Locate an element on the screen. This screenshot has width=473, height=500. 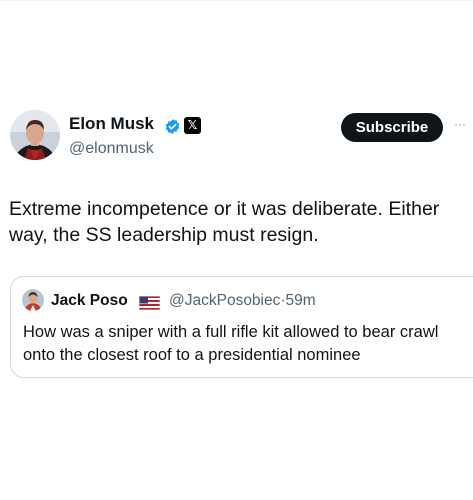
quoted-timestamp: 59m is located at coordinates (301, 300).